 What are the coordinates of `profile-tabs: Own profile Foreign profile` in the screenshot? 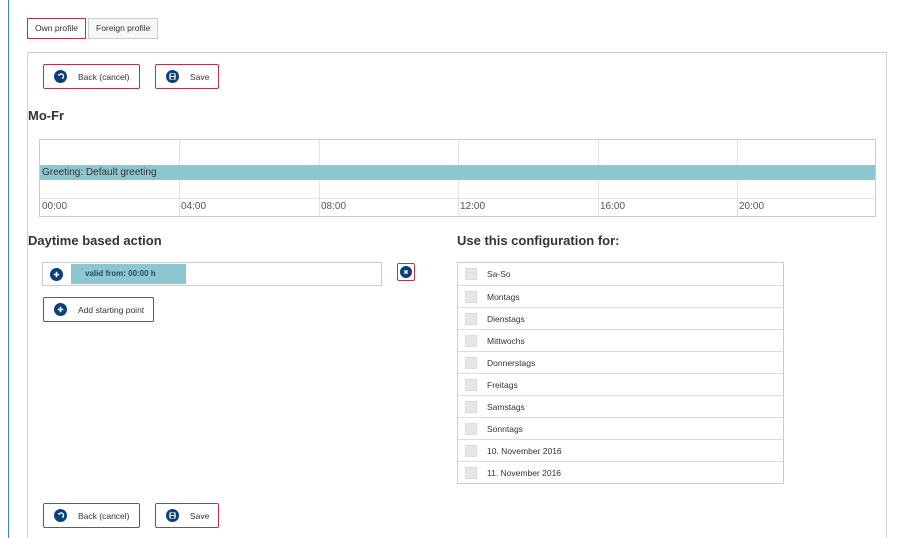 It's located at (93, 28).